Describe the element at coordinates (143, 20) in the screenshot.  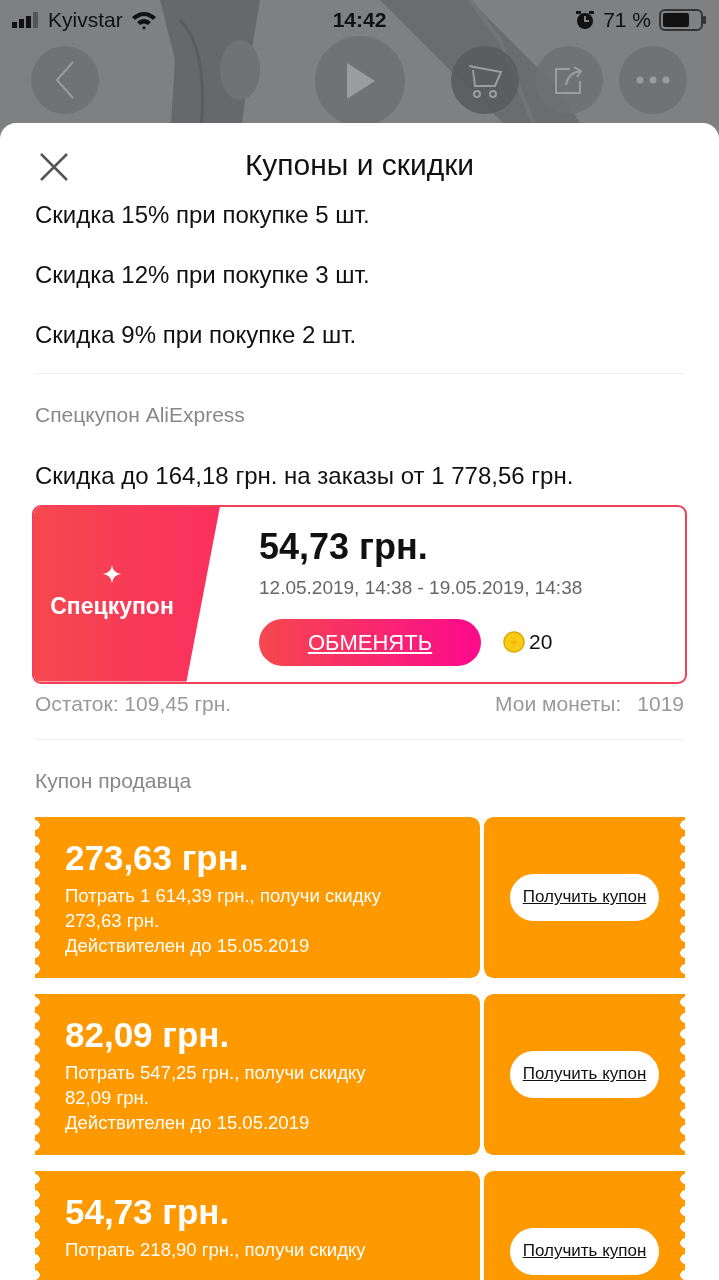
I see `wifi-icon` at that location.